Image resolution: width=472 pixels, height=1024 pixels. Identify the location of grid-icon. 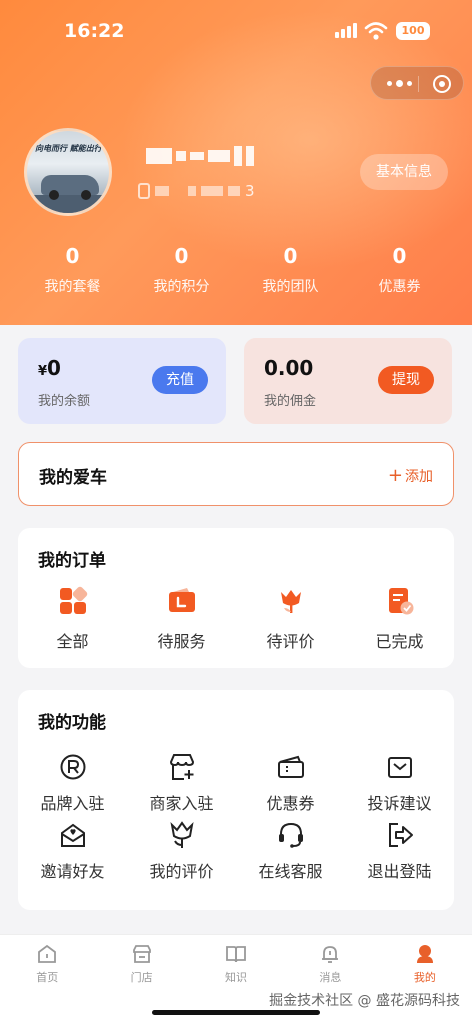
(73, 600).